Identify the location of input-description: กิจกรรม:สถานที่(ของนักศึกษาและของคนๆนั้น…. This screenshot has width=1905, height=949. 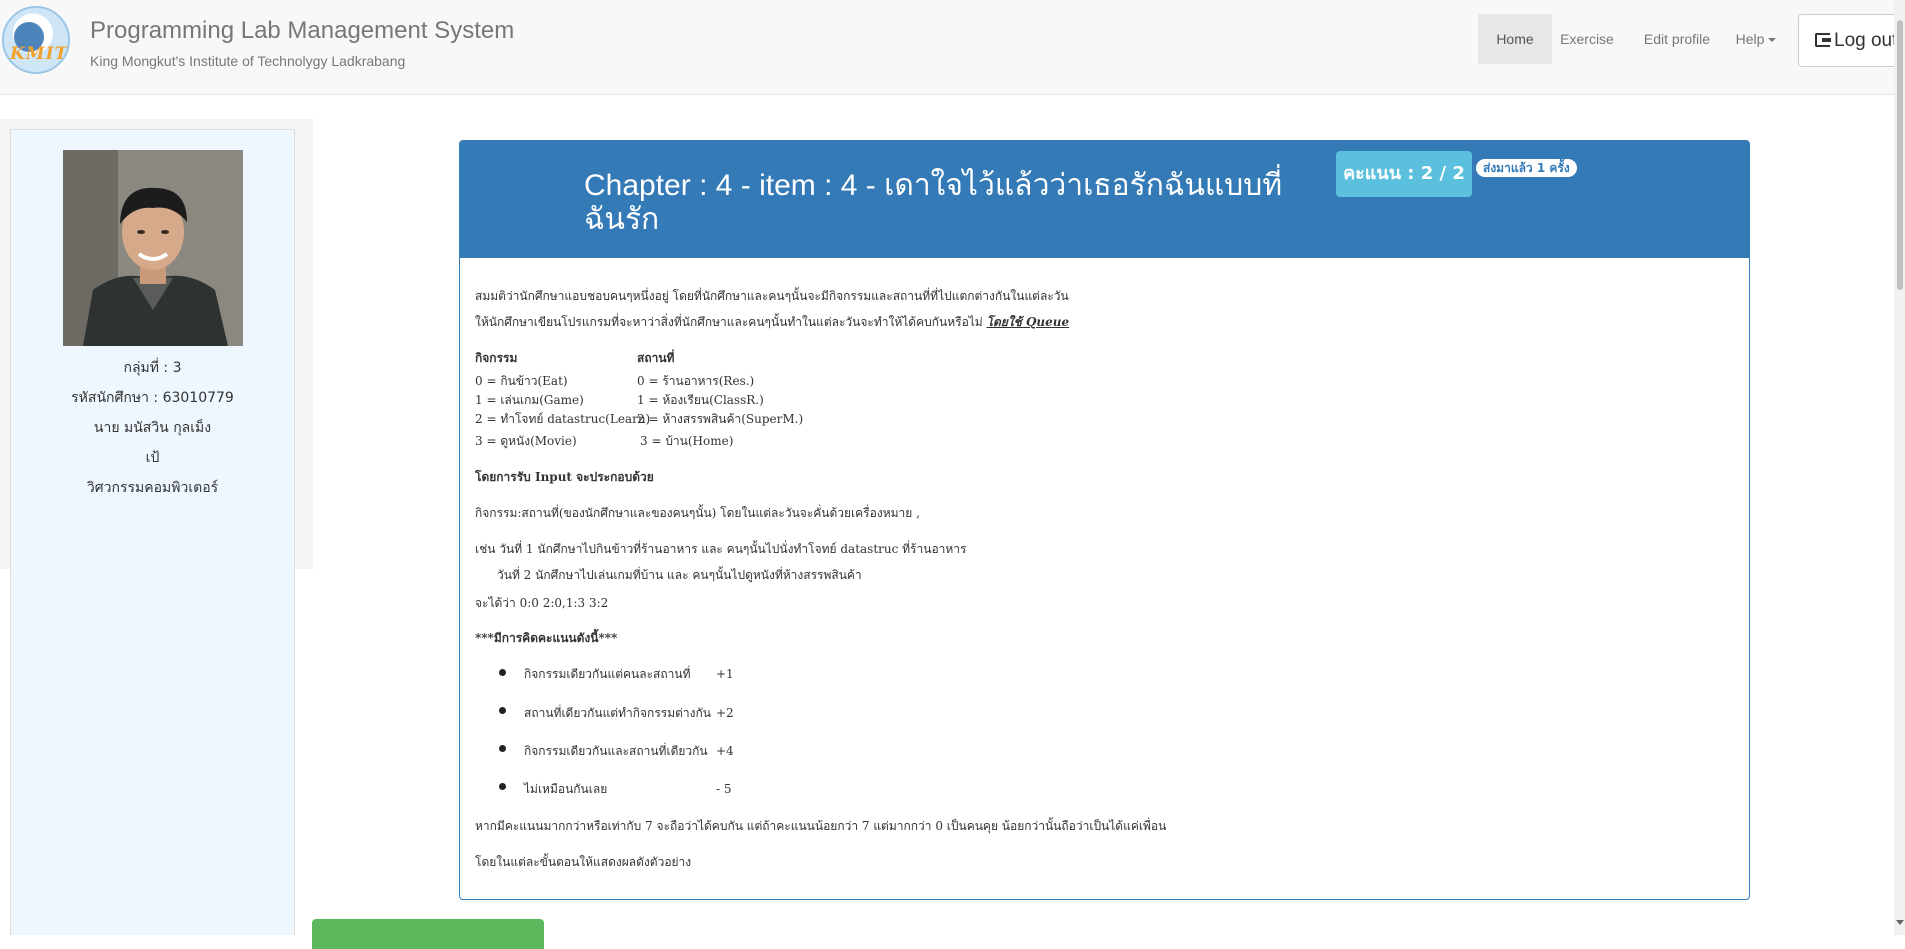
(697, 513).